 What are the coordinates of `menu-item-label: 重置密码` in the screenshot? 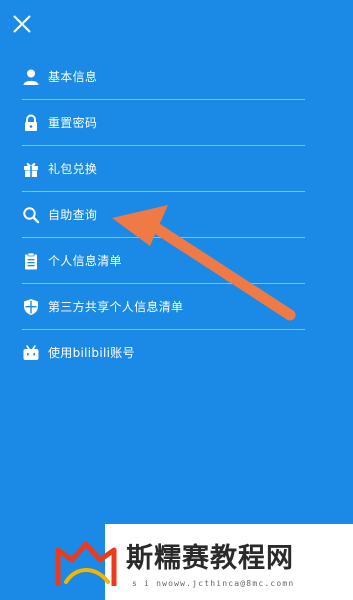 It's located at (73, 123).